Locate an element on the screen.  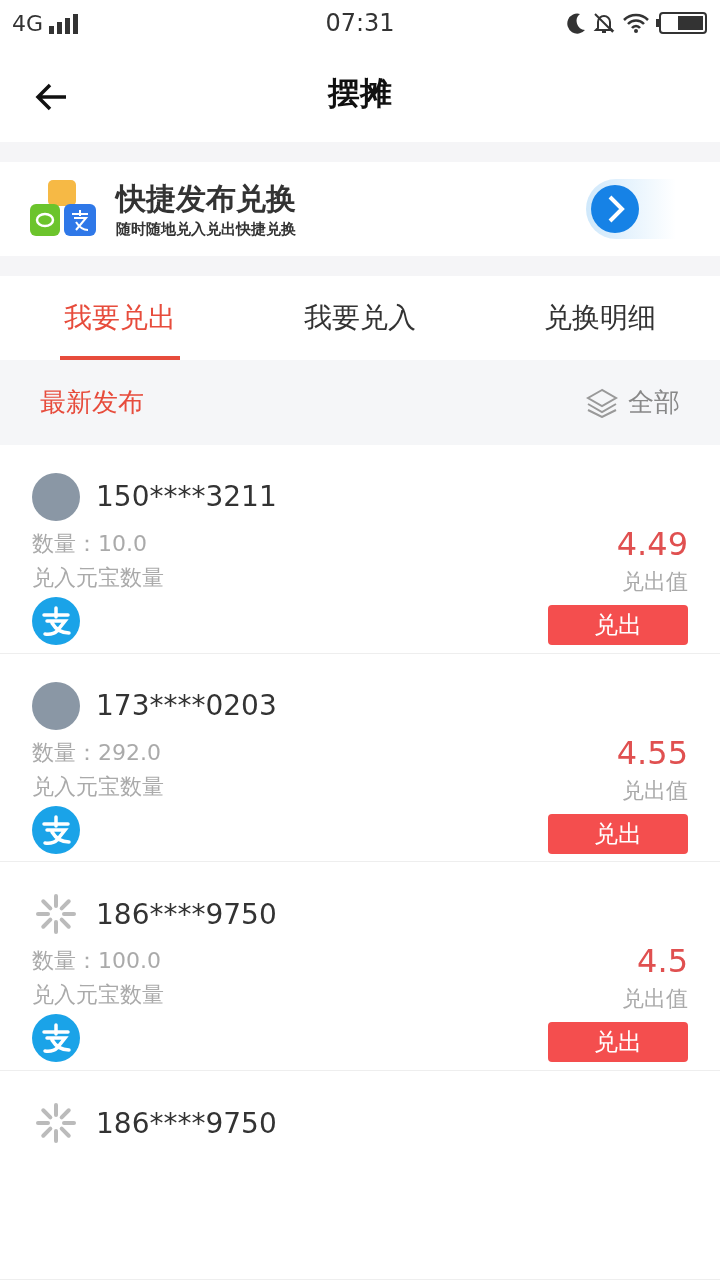
quantity: 数量：292.0 is located at coordinates (96, 752).